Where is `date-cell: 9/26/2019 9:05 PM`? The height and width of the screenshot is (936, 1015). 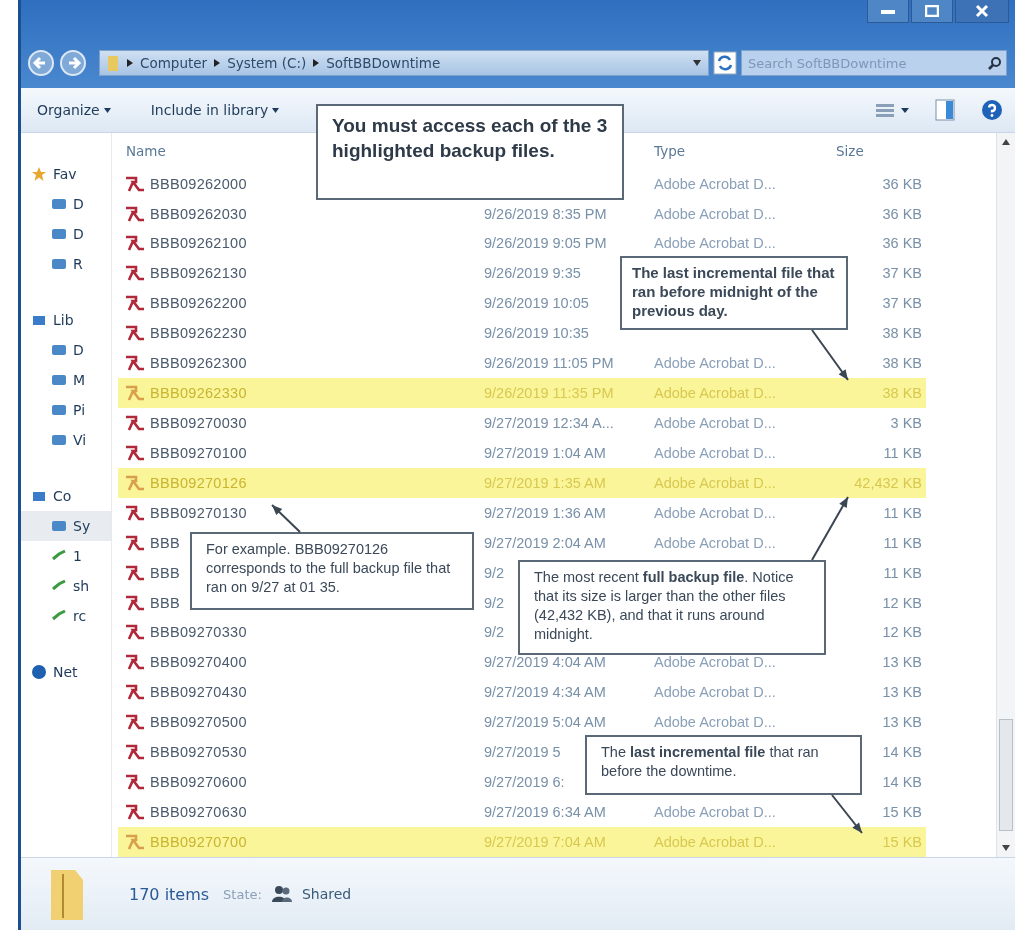 date-cell: 9/26/2019 9:05 PM is located at coordinates (545, 243).